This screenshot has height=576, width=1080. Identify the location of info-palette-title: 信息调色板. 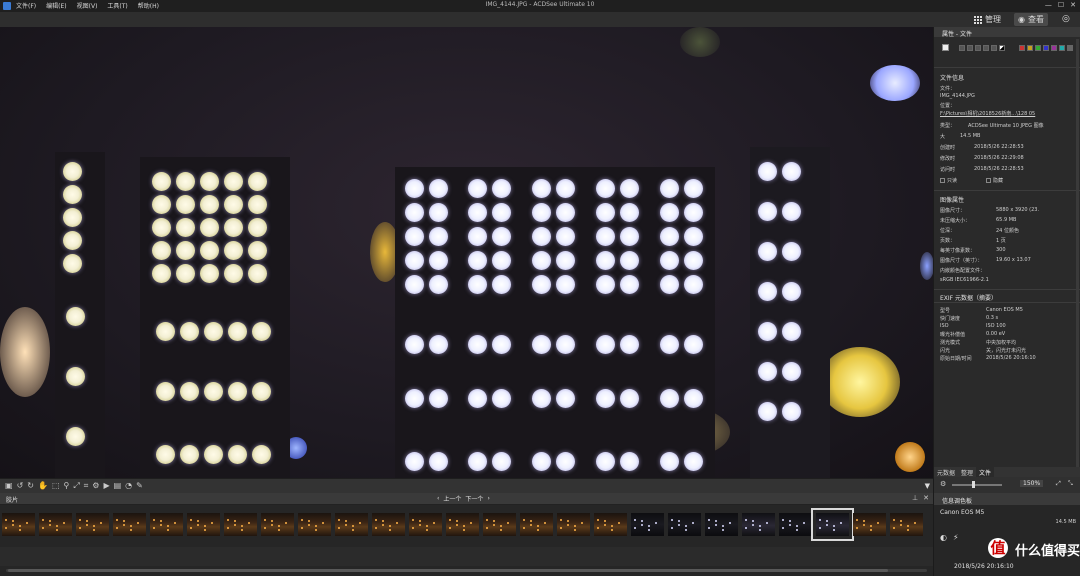
(957, 501).